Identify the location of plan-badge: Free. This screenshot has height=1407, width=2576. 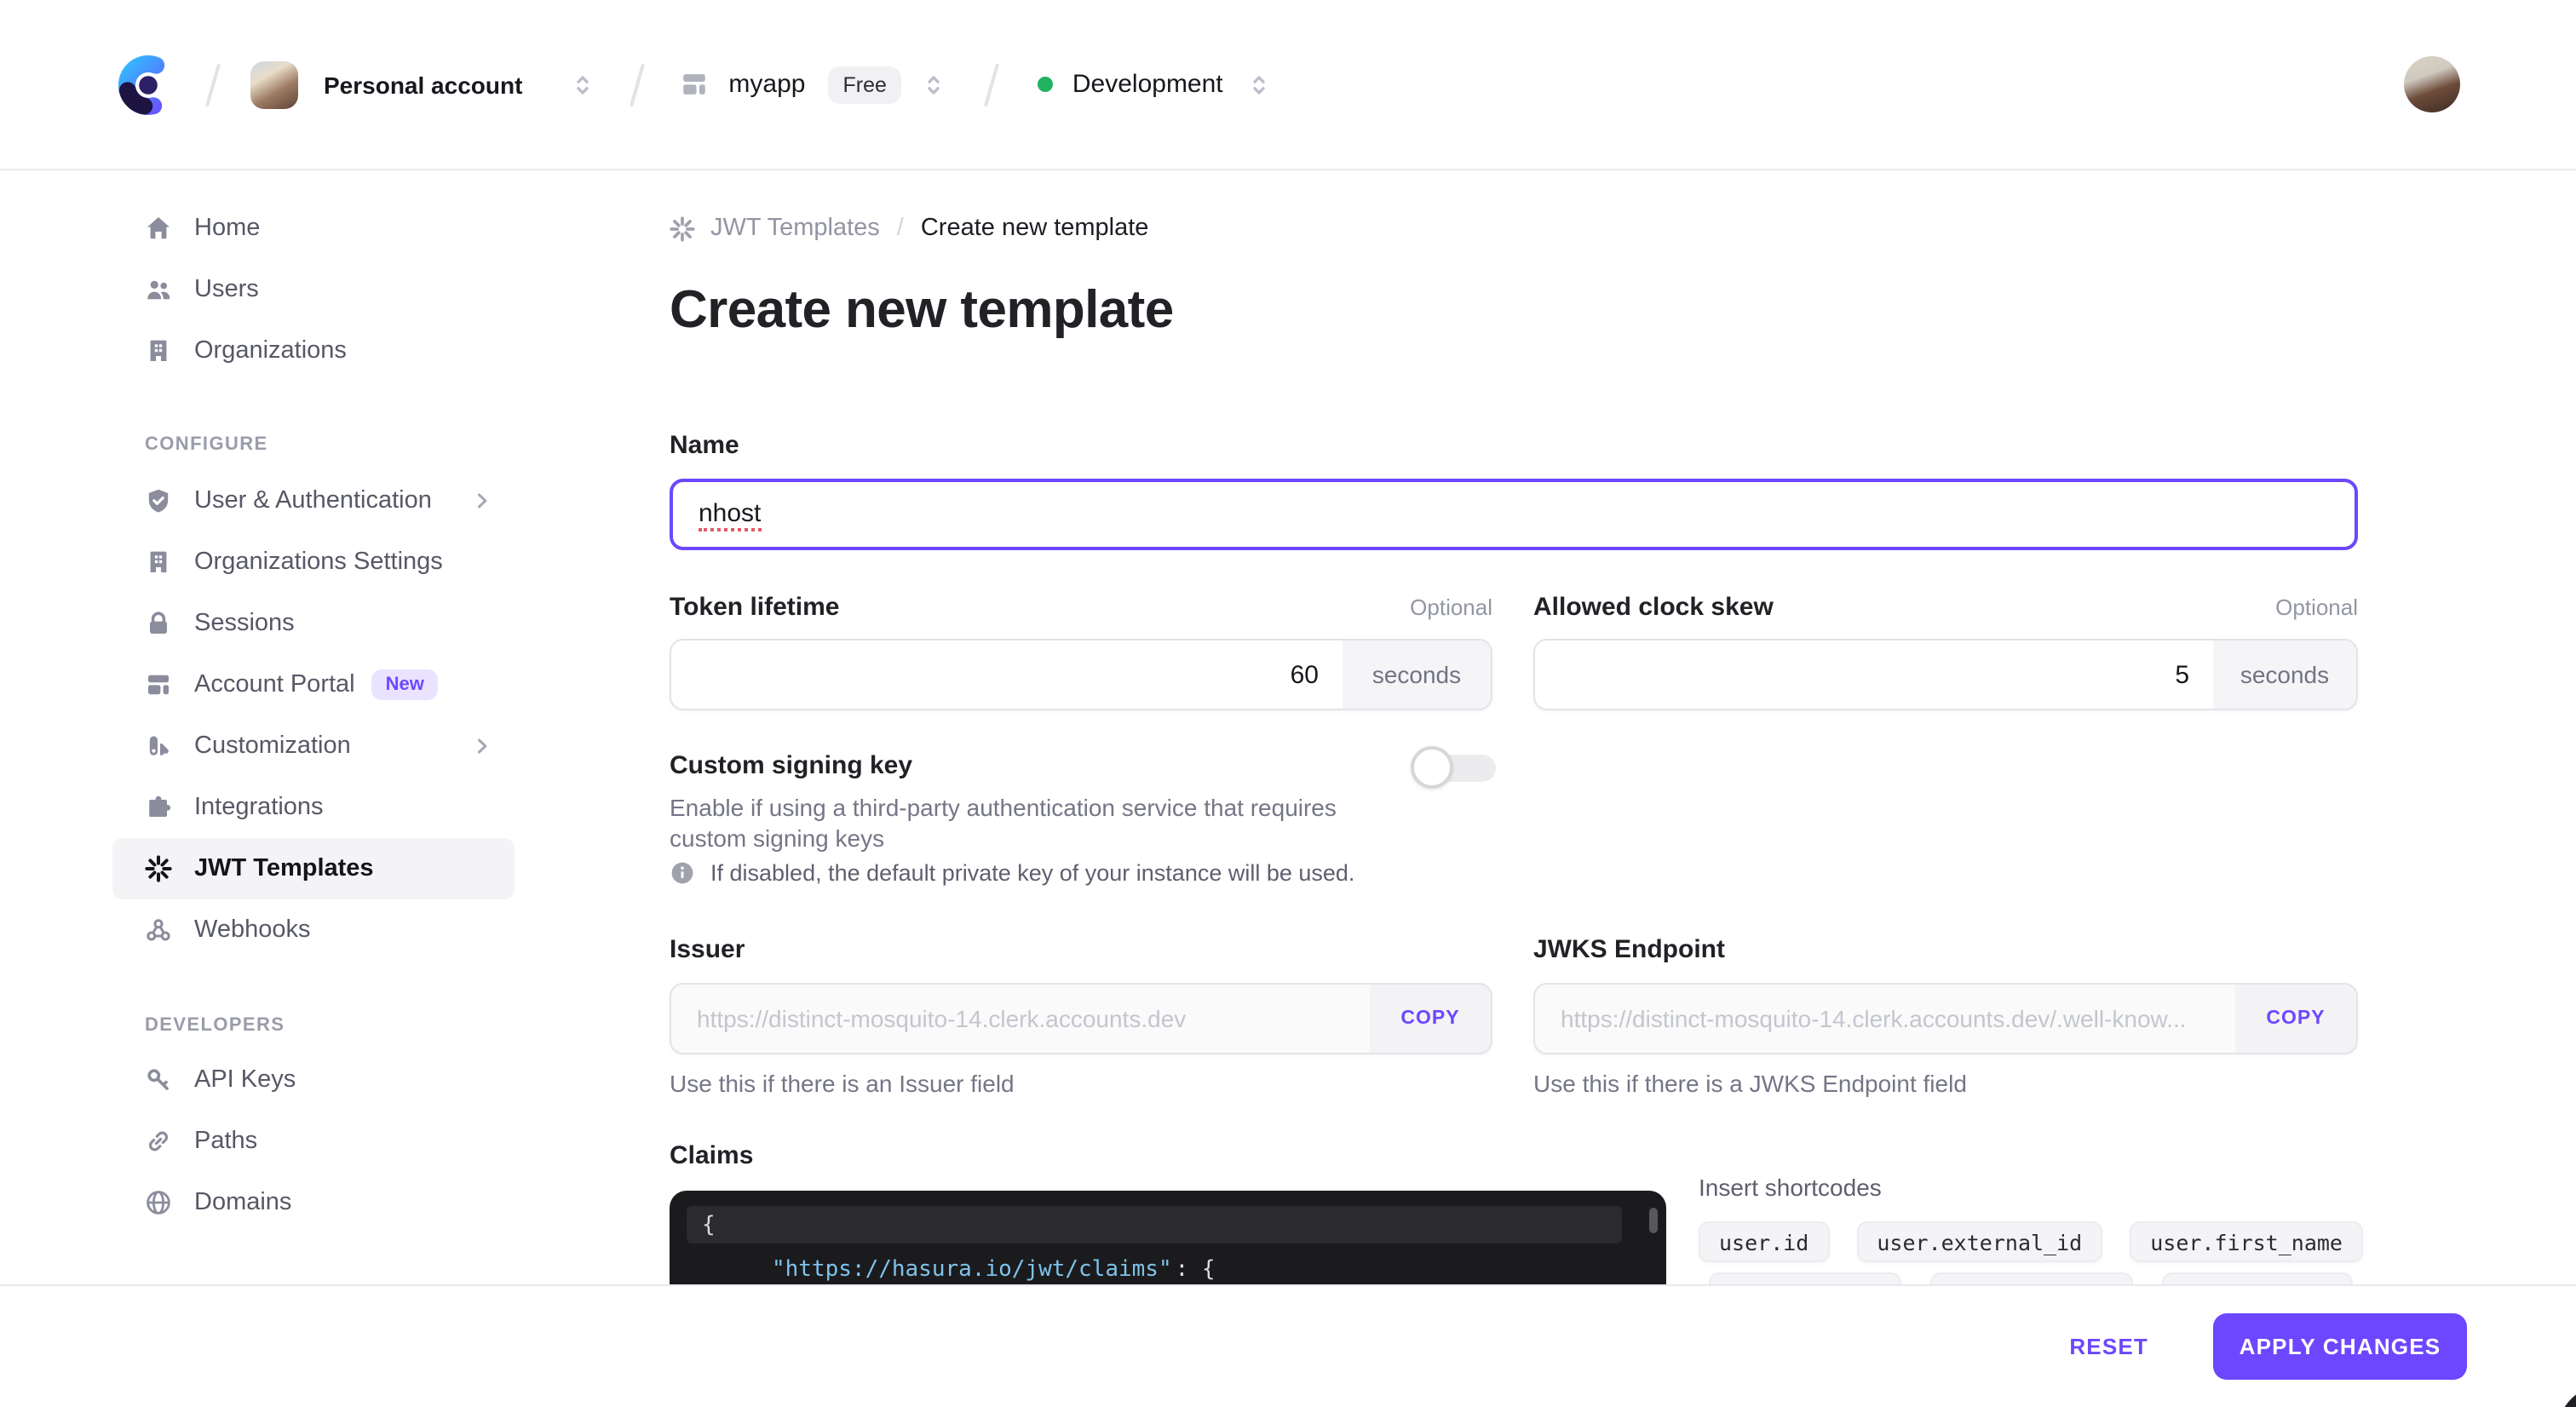
(865, 84).